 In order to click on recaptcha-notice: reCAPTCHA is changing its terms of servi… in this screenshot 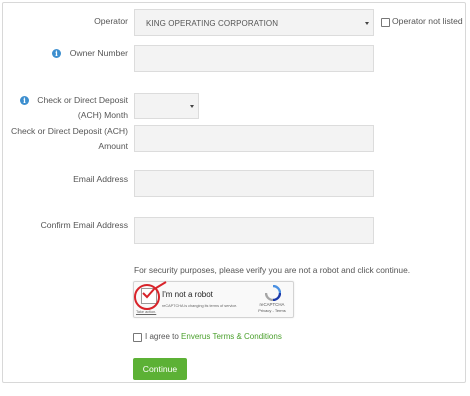, I will do `click(200, 306)`.